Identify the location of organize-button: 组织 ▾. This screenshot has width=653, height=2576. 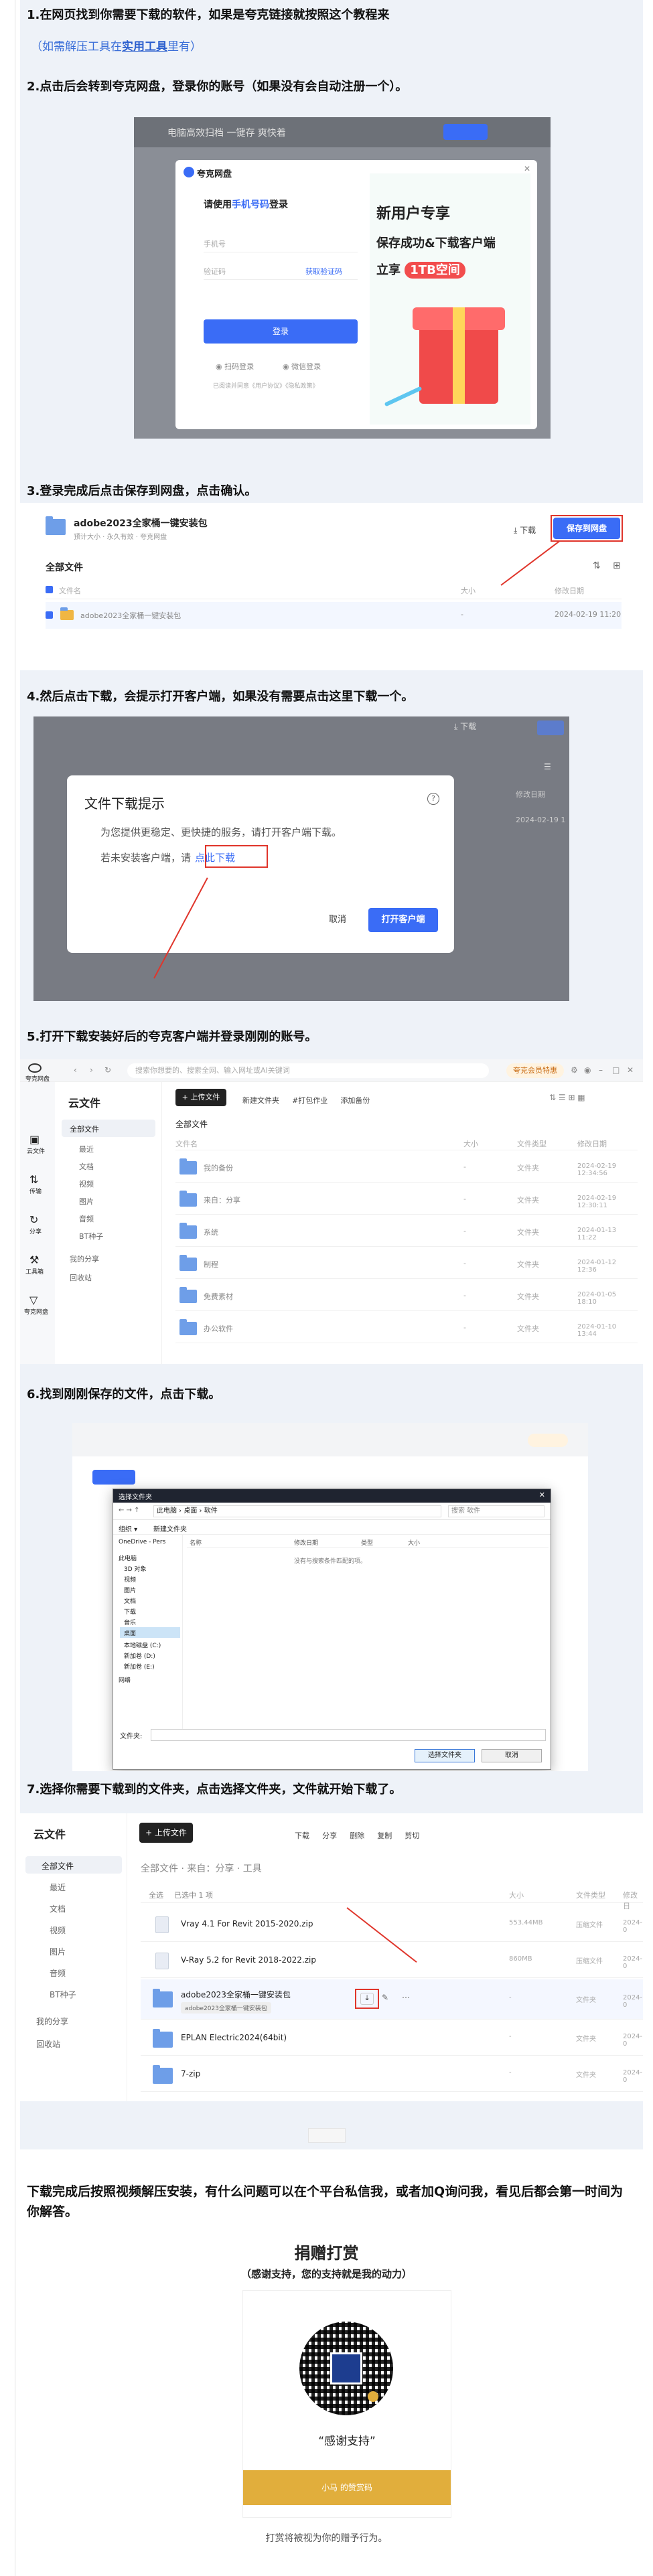
(128, 1528).